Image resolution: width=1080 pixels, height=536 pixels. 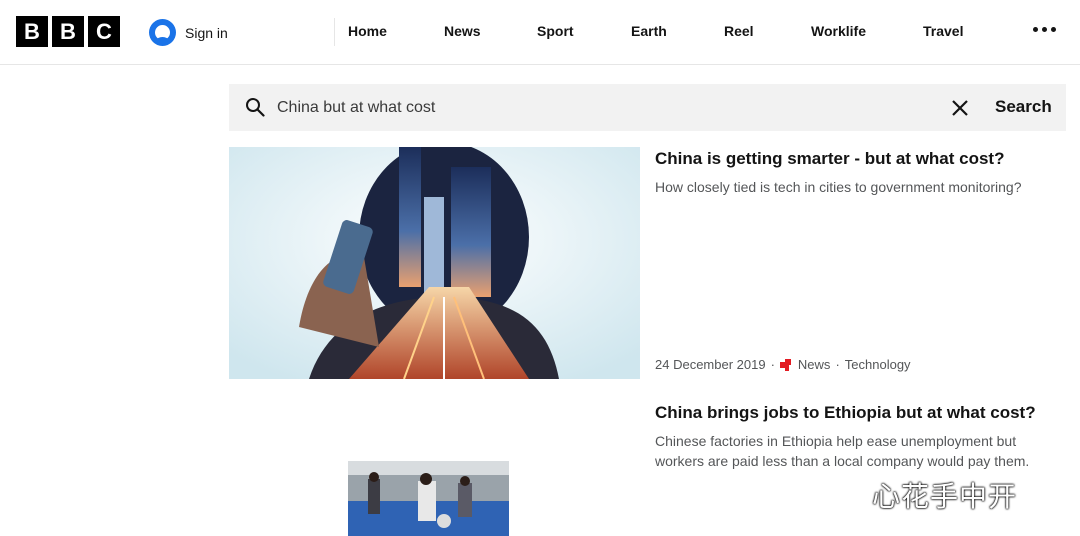 I want to click on factory-image, so click(x=428, y=498).